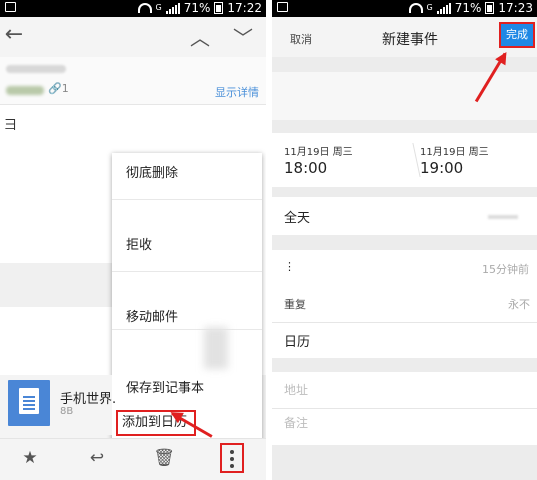  Describe the element at coordinates (56, 285) in the screenshot. I see `body-divider-band` at that location.